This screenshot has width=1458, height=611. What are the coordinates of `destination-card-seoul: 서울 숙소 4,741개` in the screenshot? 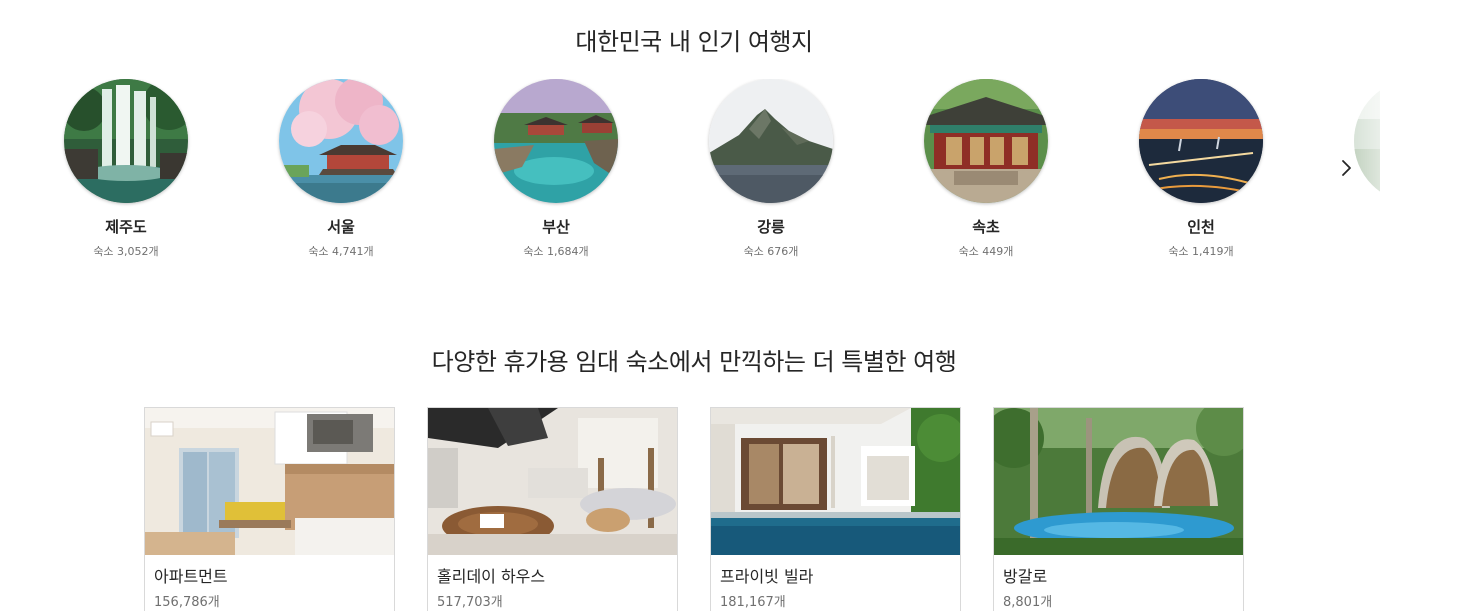 It's located at (341, 169).